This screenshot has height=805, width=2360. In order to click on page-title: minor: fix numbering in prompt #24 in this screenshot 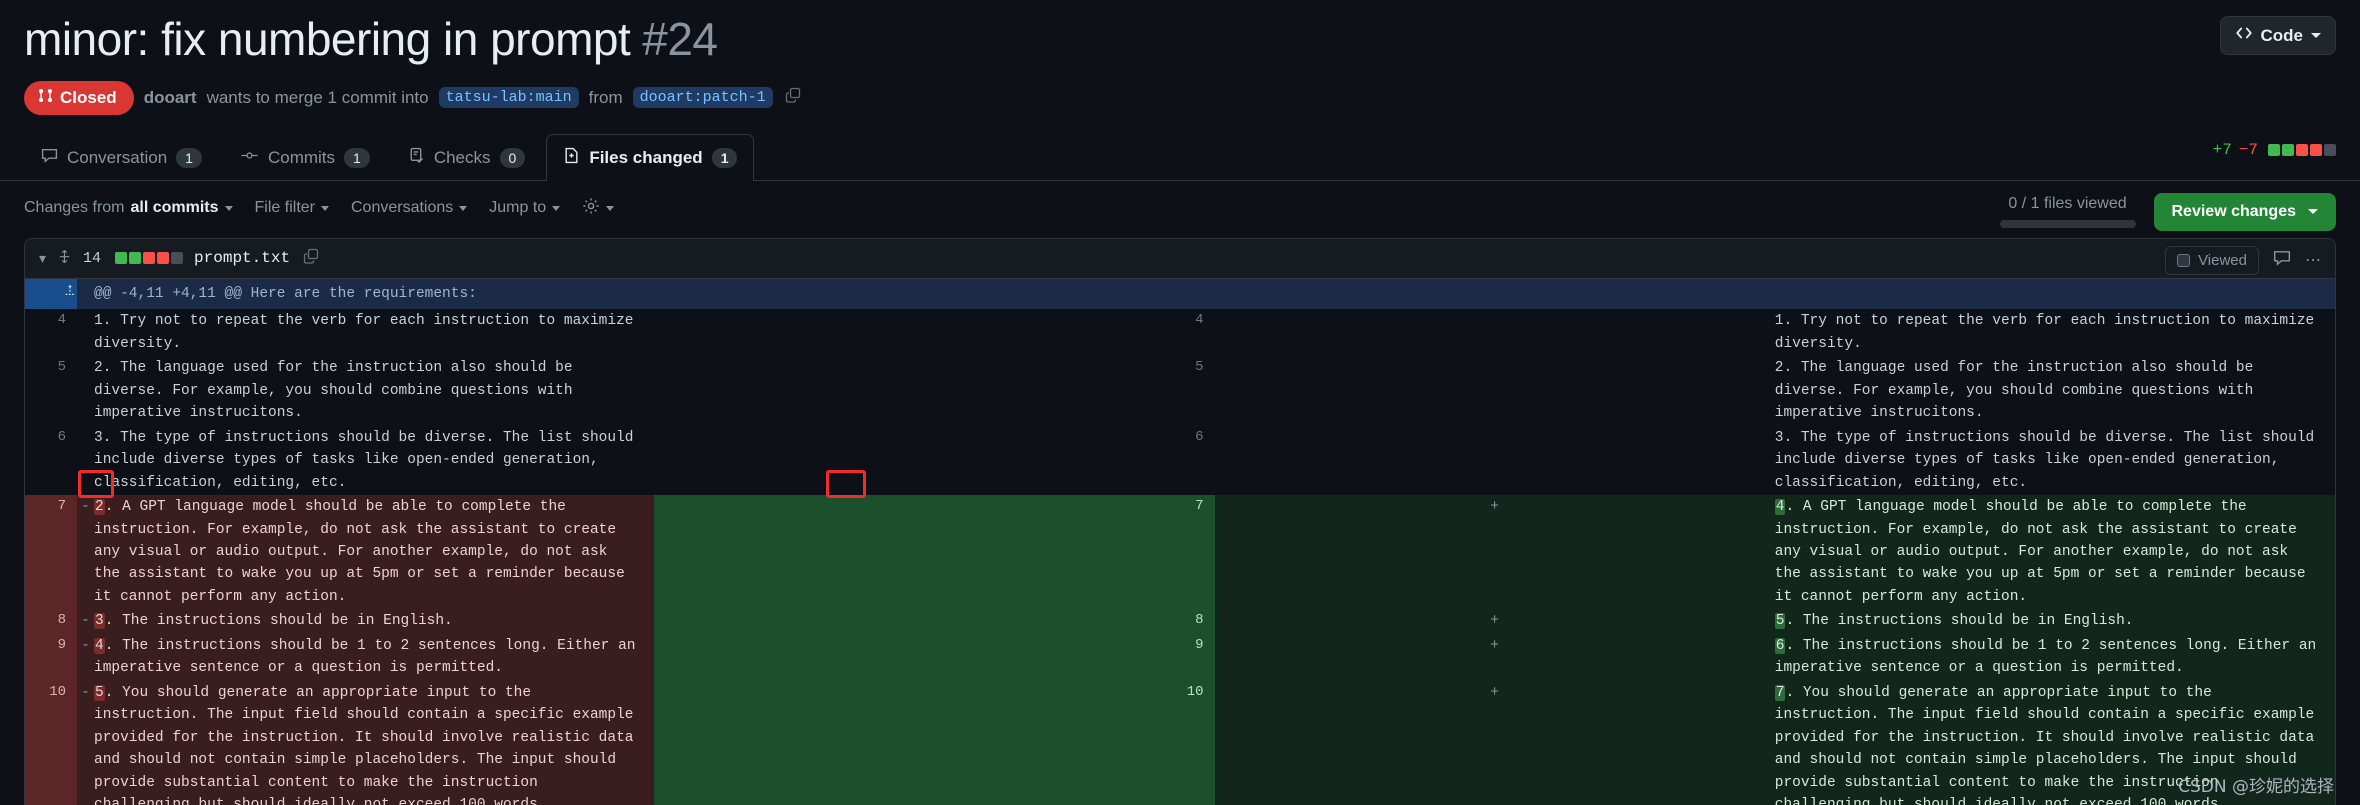, I will do `click(371, 39)`.